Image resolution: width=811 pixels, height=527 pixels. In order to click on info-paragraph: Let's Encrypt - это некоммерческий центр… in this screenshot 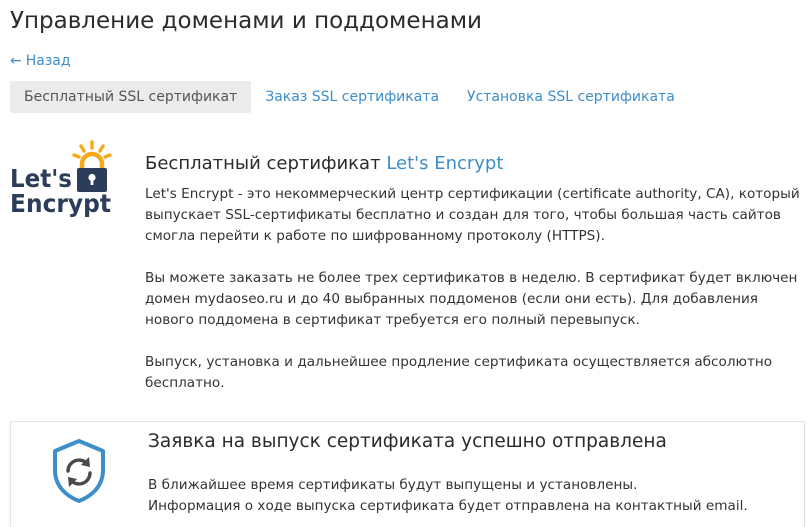, I will do `click(472, 215)`.